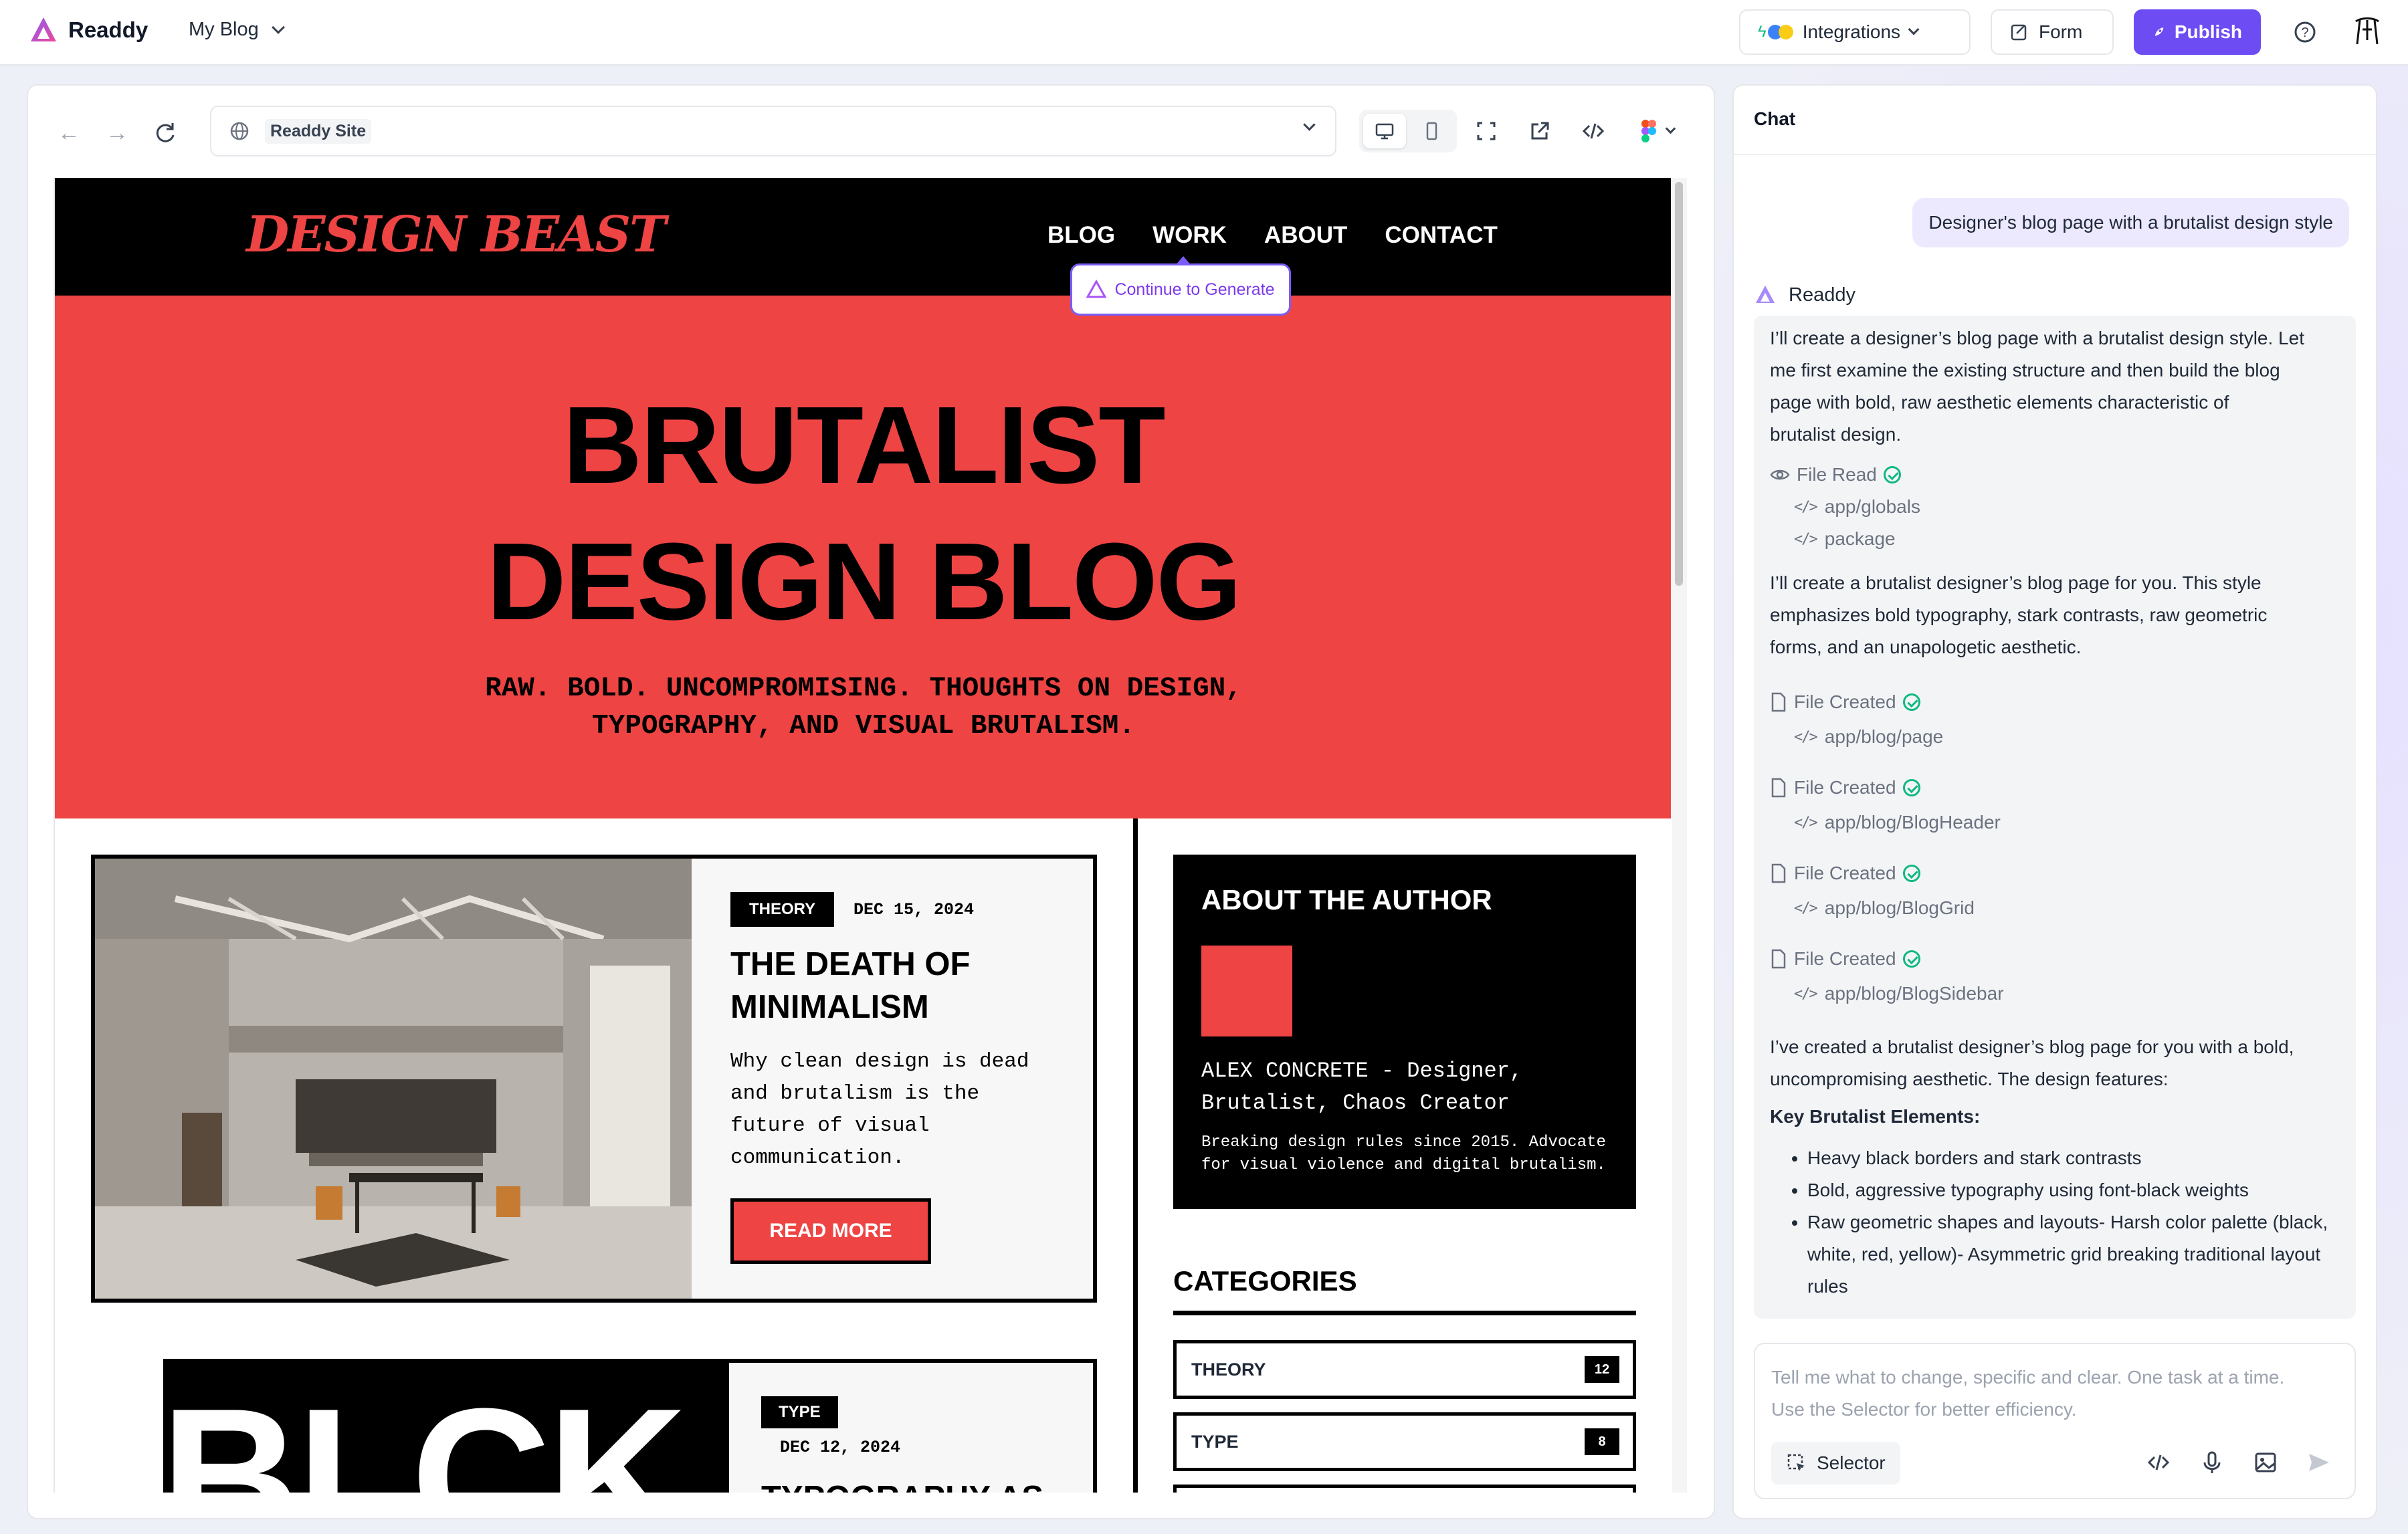  Describe the element at coordinates (1540, 131) in the screenshot. I see `open-external-icon` at that location.